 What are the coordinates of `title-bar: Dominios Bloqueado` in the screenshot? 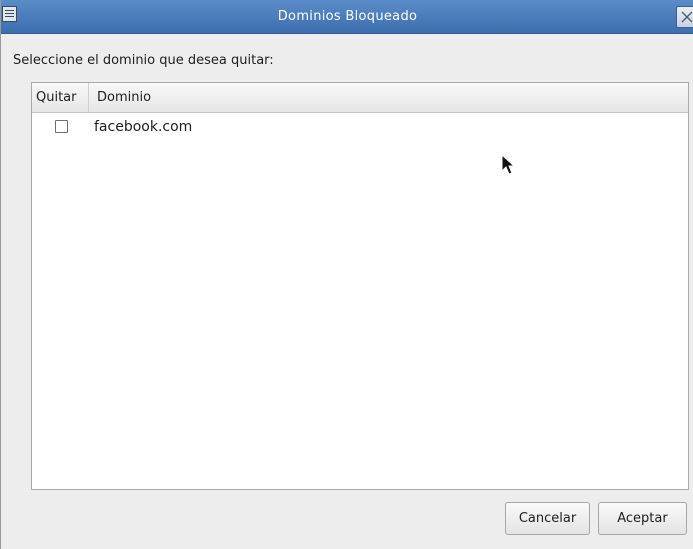 It's located at (347, 17).